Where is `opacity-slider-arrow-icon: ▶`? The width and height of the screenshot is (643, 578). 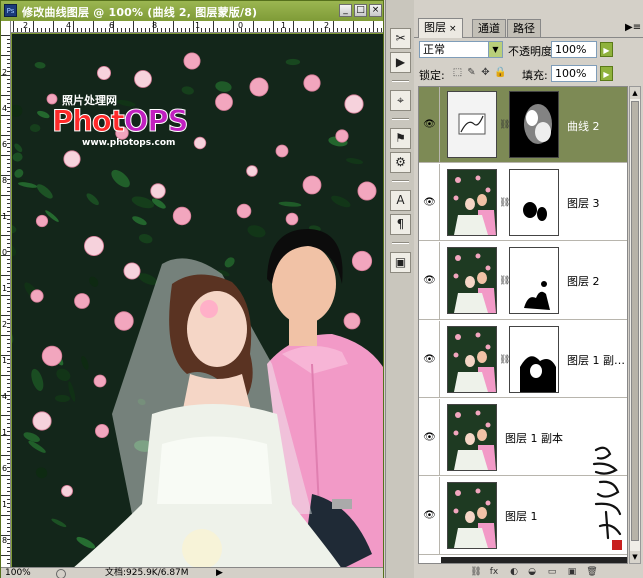
opacity-slider-arrow-icon: ▶ is located at coordinates (606, 49).